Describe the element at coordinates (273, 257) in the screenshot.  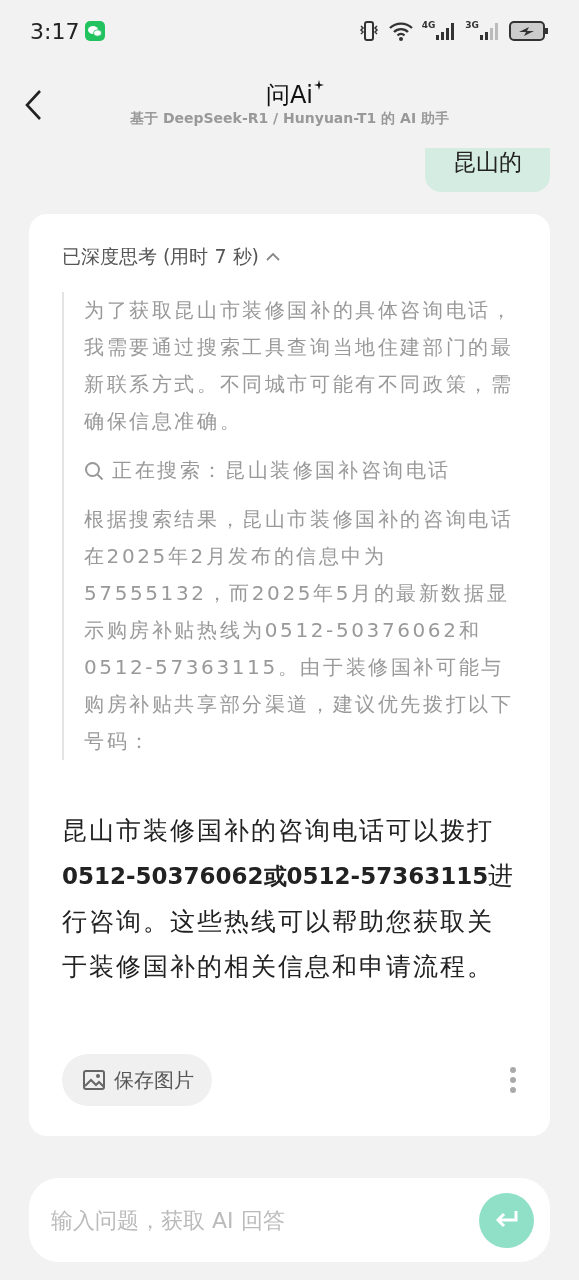
I see `chevron-icon` at that location.